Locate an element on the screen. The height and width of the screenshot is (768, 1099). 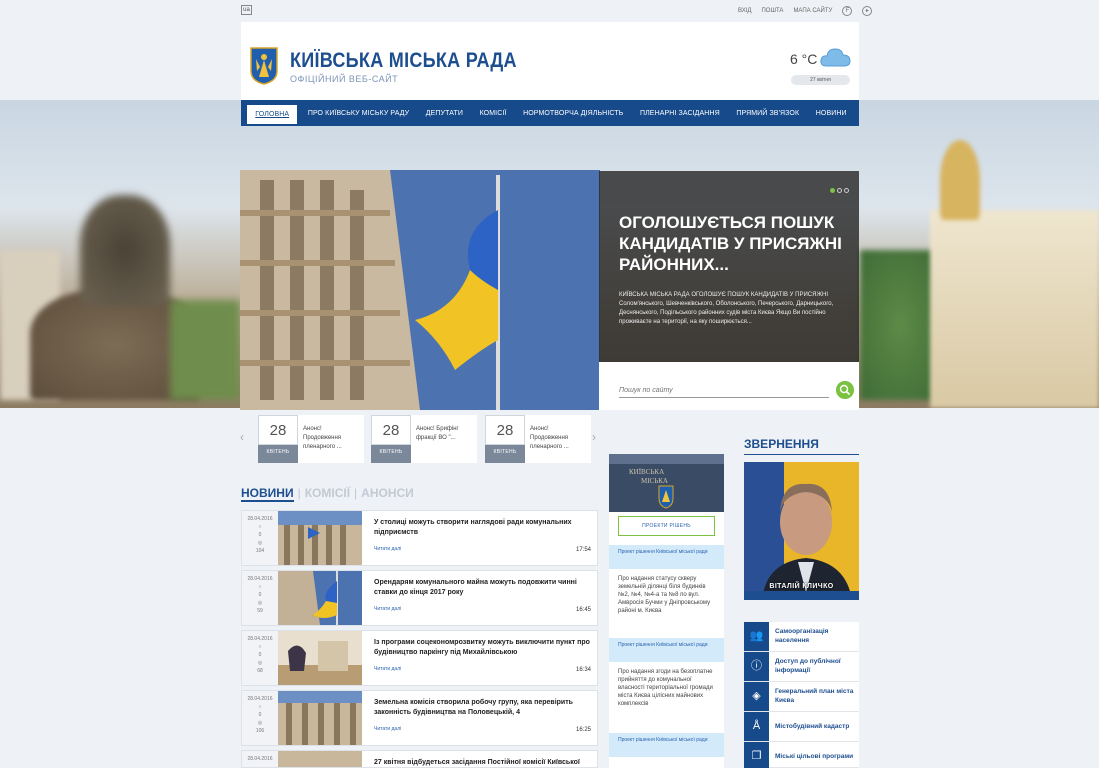
search-input is located at coordinates (724, 391).